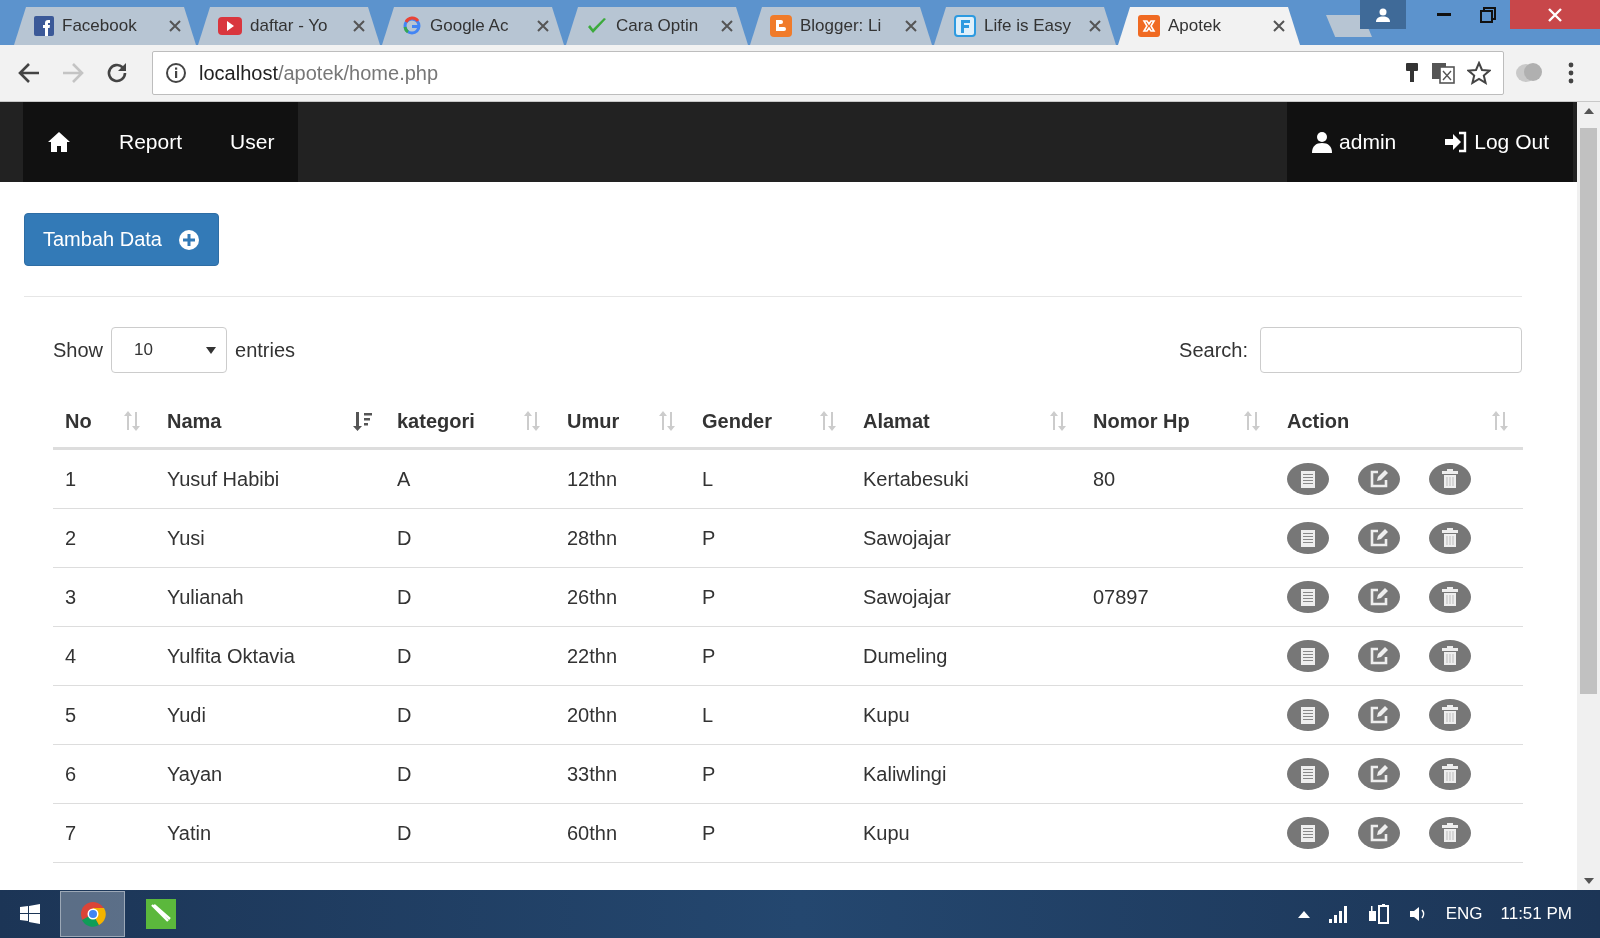 The height and width of the screenshot is (938, 1600). I want to click on table-cell: 6, so click(71, 773).